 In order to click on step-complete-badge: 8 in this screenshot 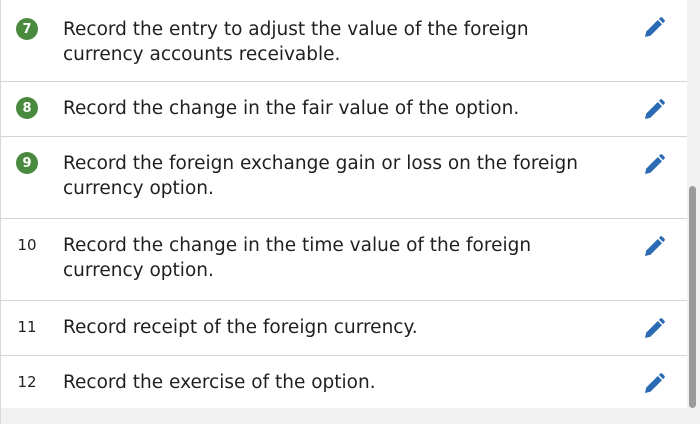, I will do `click(27, 108)`.